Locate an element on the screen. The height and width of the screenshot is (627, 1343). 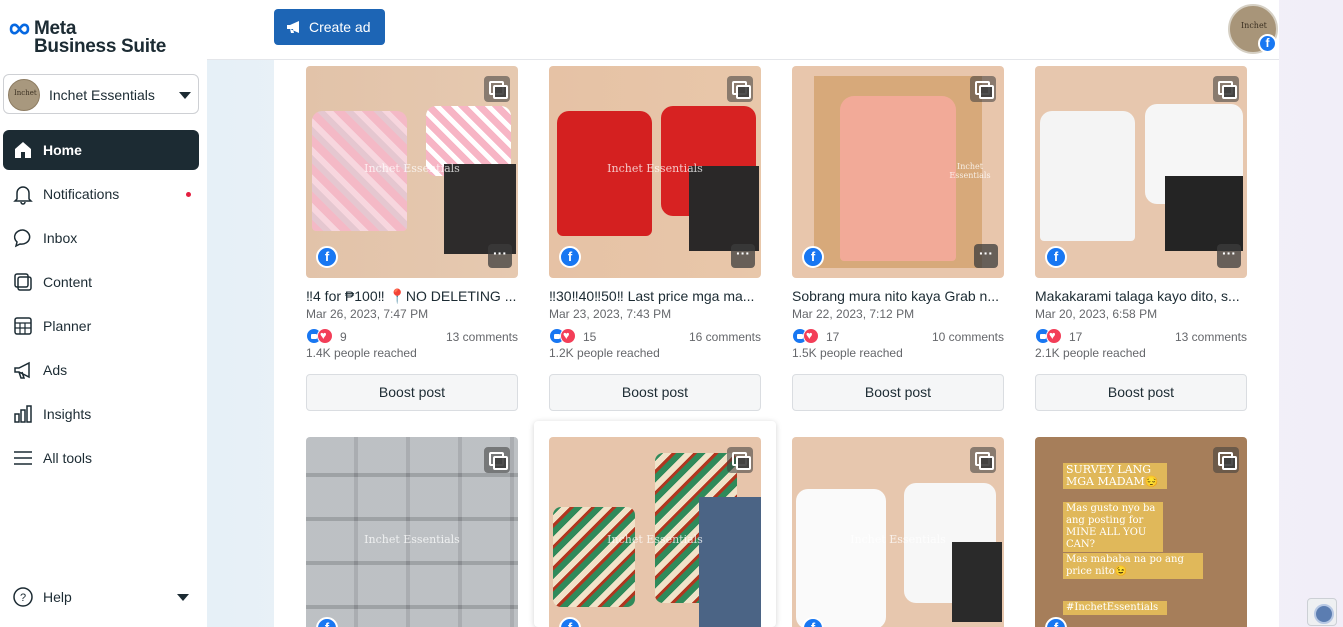
survey-text: SURVEY LANG MGA MADAM😔 is located at coordinates (1115, 476).